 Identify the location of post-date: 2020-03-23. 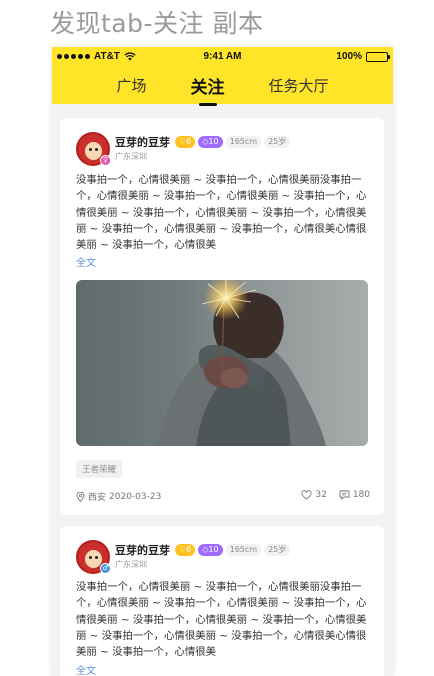
(135, 496).